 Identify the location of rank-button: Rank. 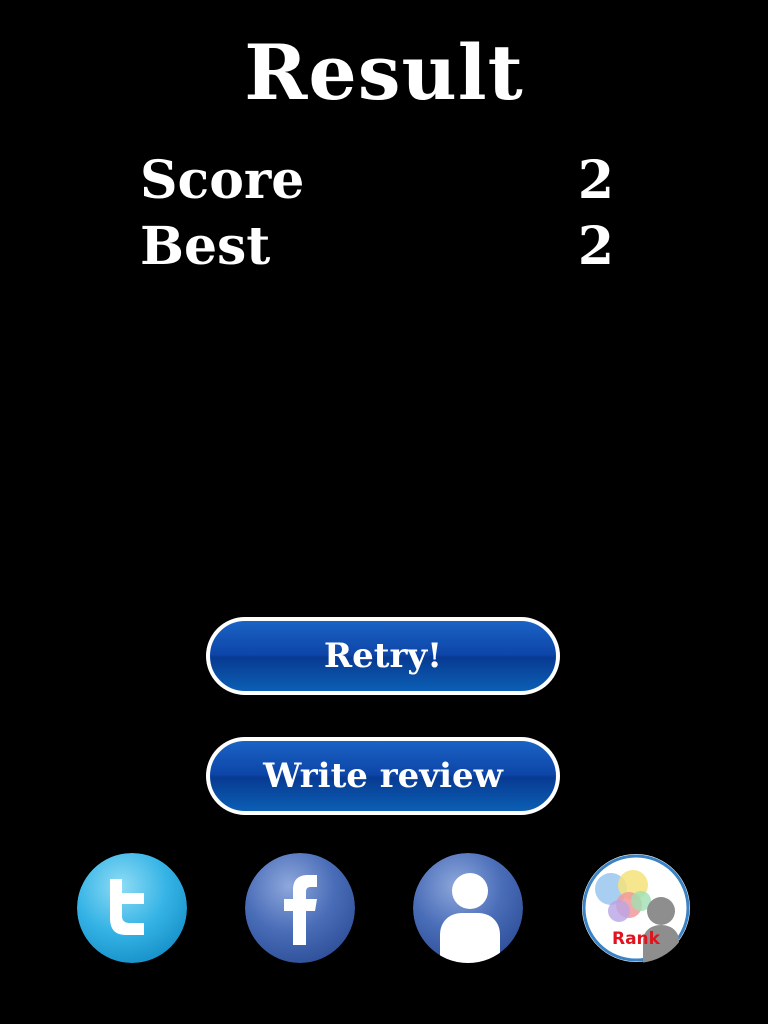
(636, 908).